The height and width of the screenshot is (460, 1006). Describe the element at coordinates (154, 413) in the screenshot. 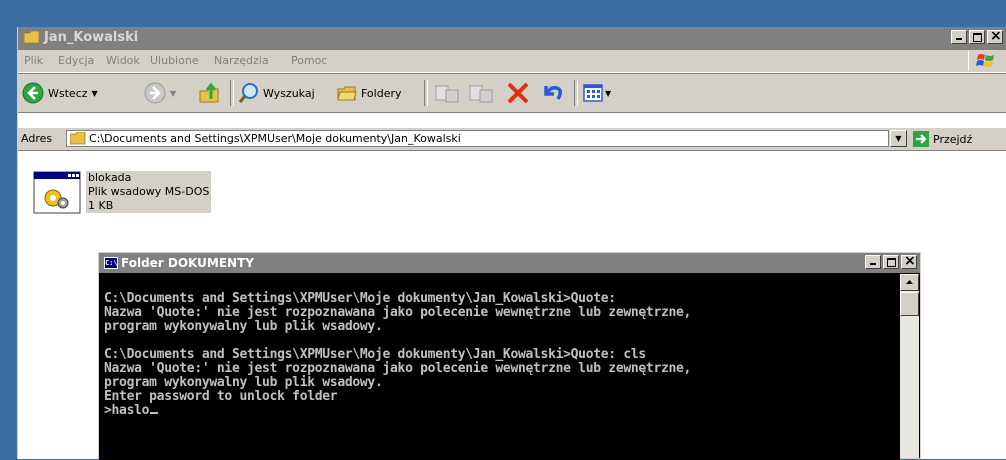

I see `text-cursor` at that location.